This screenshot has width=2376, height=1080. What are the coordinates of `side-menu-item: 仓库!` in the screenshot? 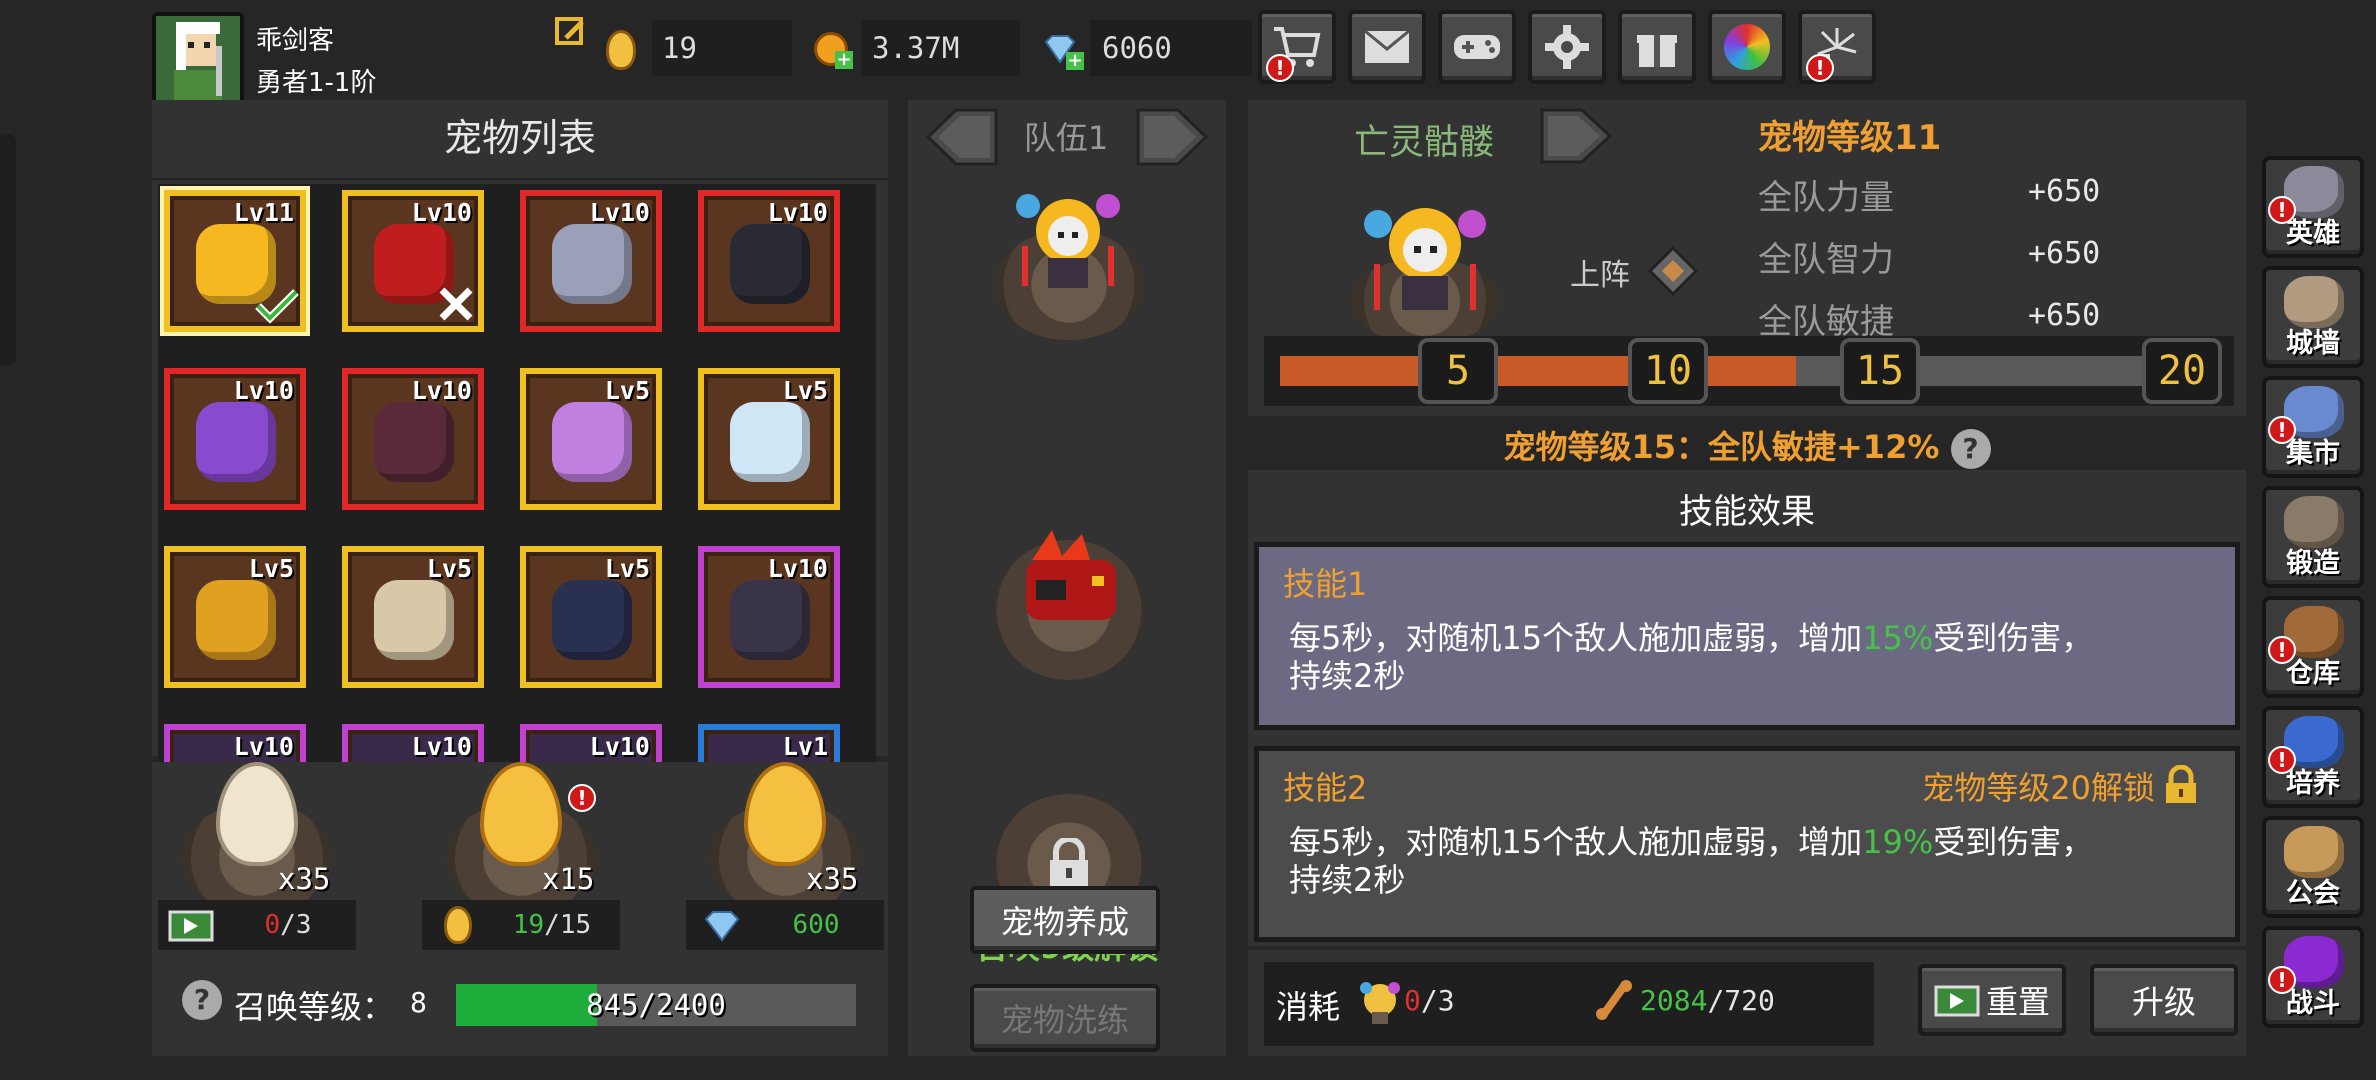 It's located at (2313, 647).